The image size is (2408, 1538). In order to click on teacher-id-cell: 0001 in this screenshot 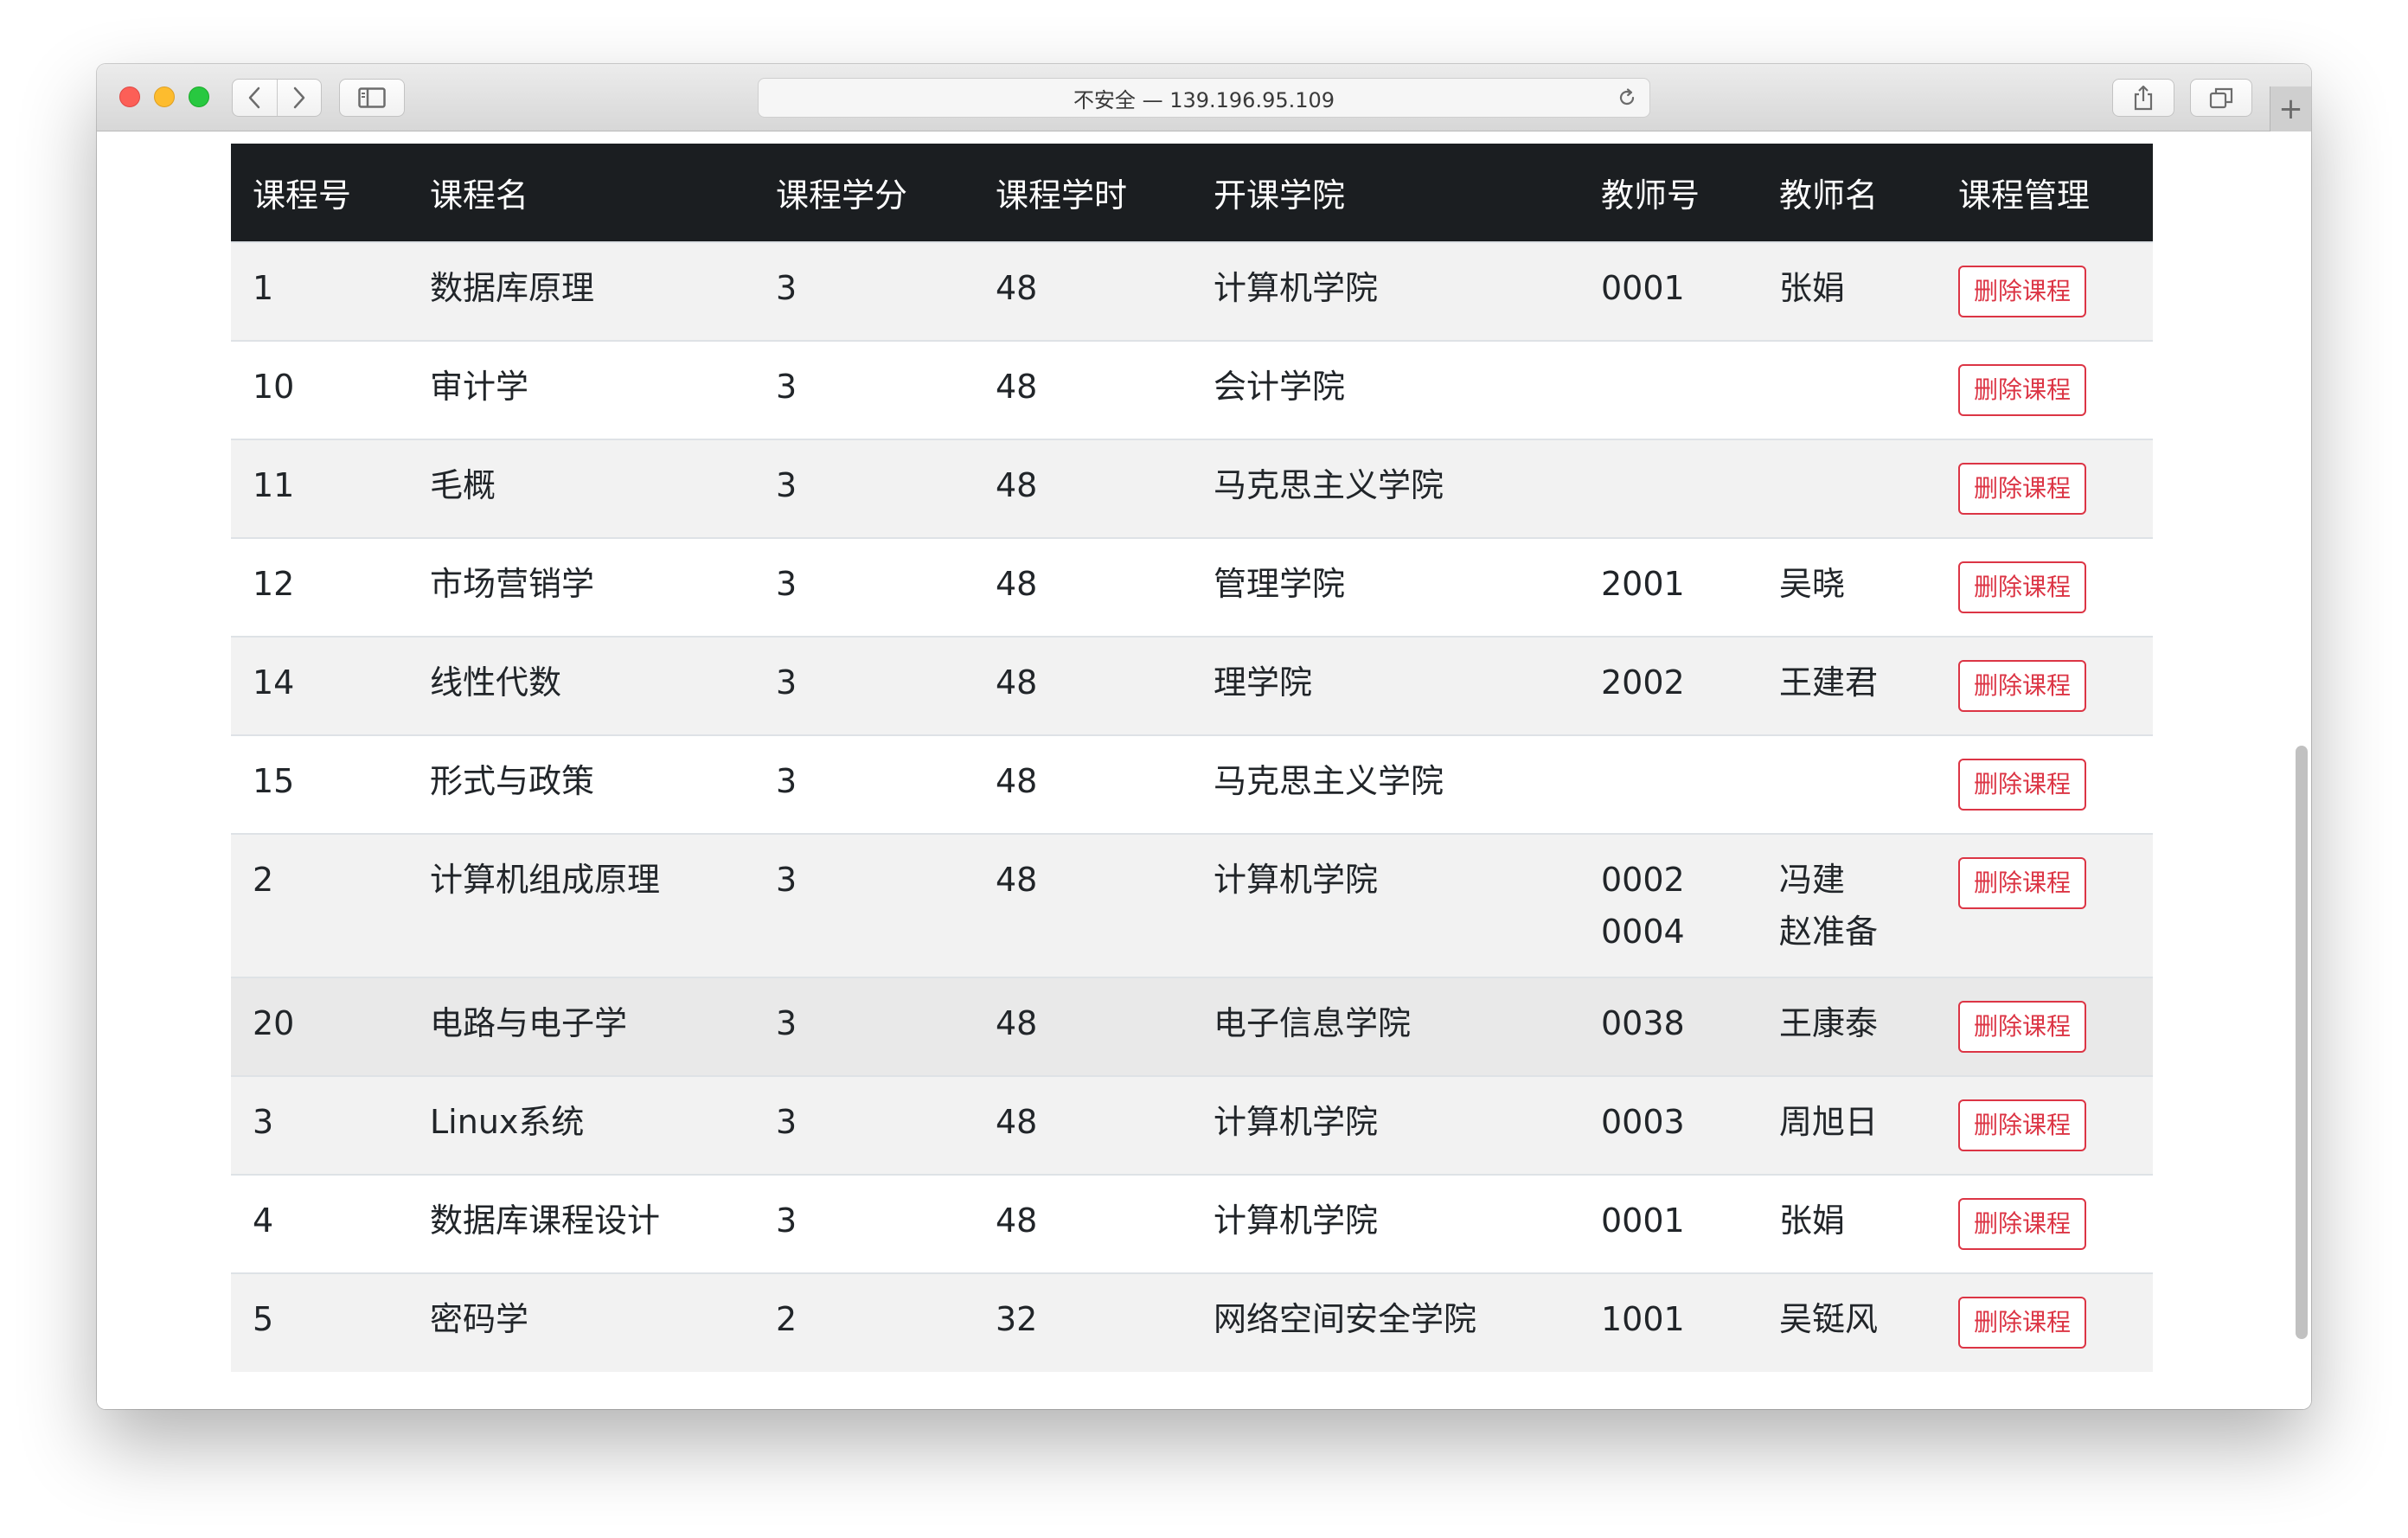, I will do `click(1668, 291)`.